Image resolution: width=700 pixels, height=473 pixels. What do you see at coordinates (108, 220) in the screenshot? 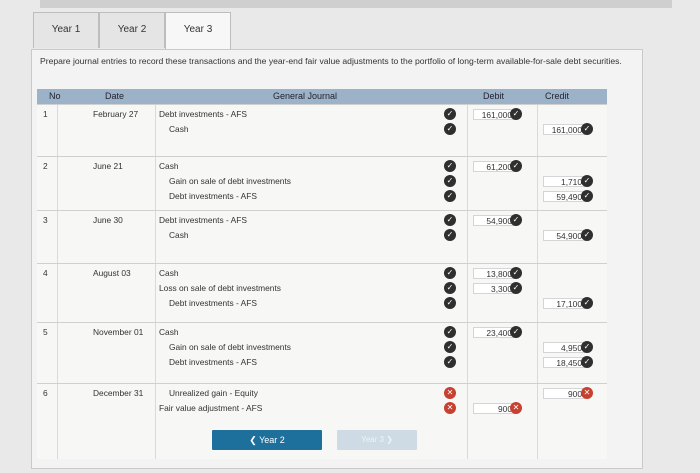
I see `entry-date: June 30` at bounding box center [108, 220].